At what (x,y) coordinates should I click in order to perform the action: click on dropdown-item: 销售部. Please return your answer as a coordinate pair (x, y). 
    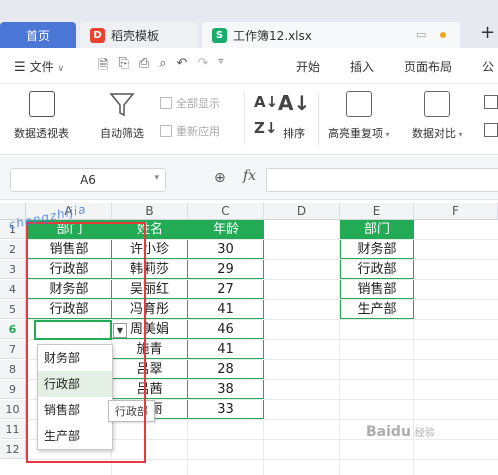
    Looking at the image, I should click on (75, 410).